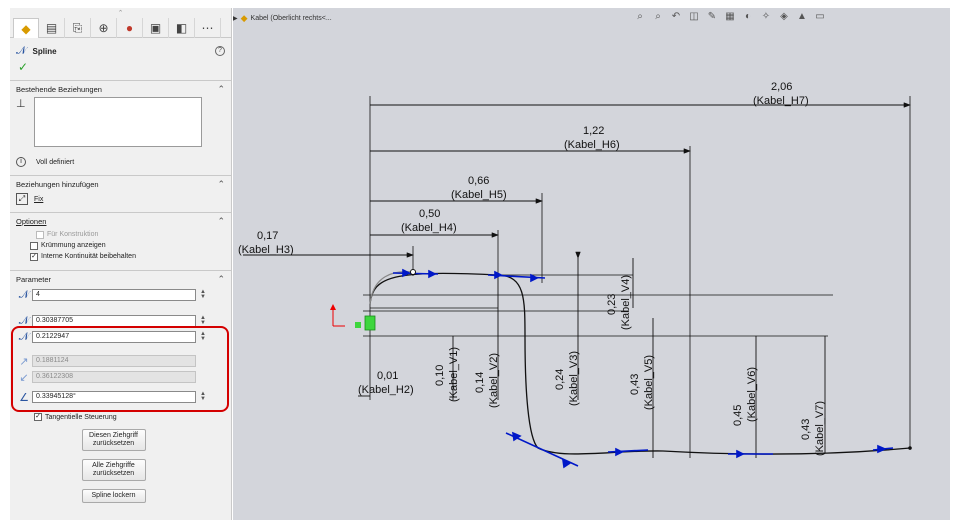 This screenshot has height=526, width=960. Describe the element at coordinates (635, 384) in the screenshot. I see `dim-v5-value: 0,43` at that location.